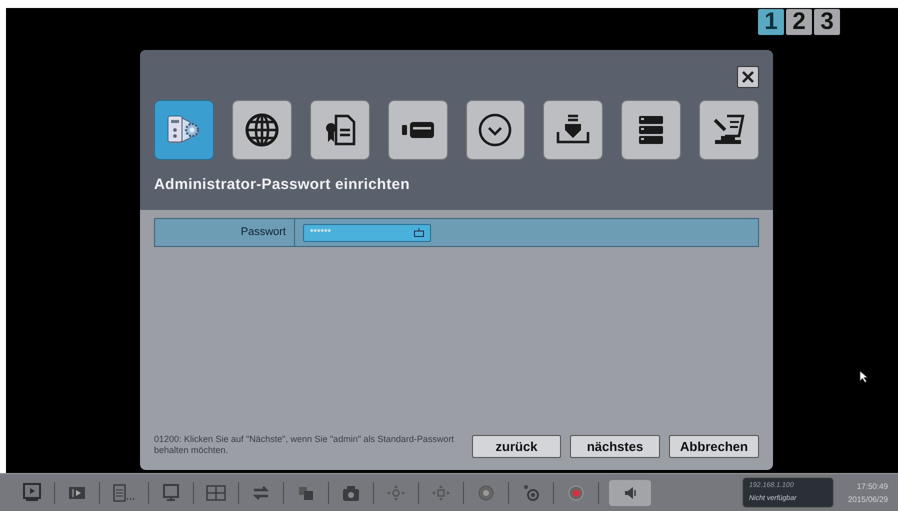 The width and height of the screenshot is (898, 511). What do you see at coordinates (714, 446) in the screenshot?
I see `dialog-button: Abbrechen` at bounding box center [714, 446].